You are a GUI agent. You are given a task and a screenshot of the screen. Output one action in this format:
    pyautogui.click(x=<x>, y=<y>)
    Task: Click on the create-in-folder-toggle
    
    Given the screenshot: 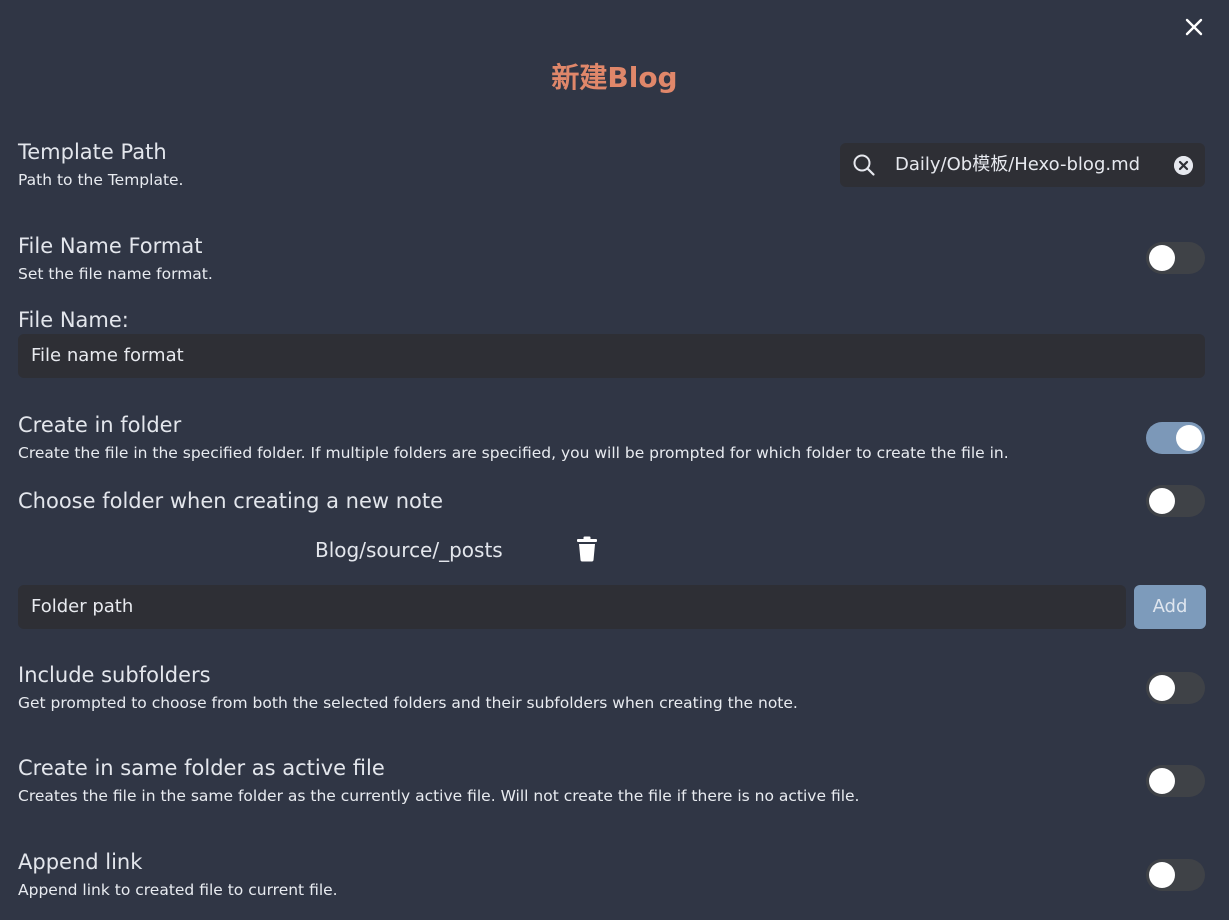 What is the action you would take?
    pyautogui.click(x=1175, y=438)
    